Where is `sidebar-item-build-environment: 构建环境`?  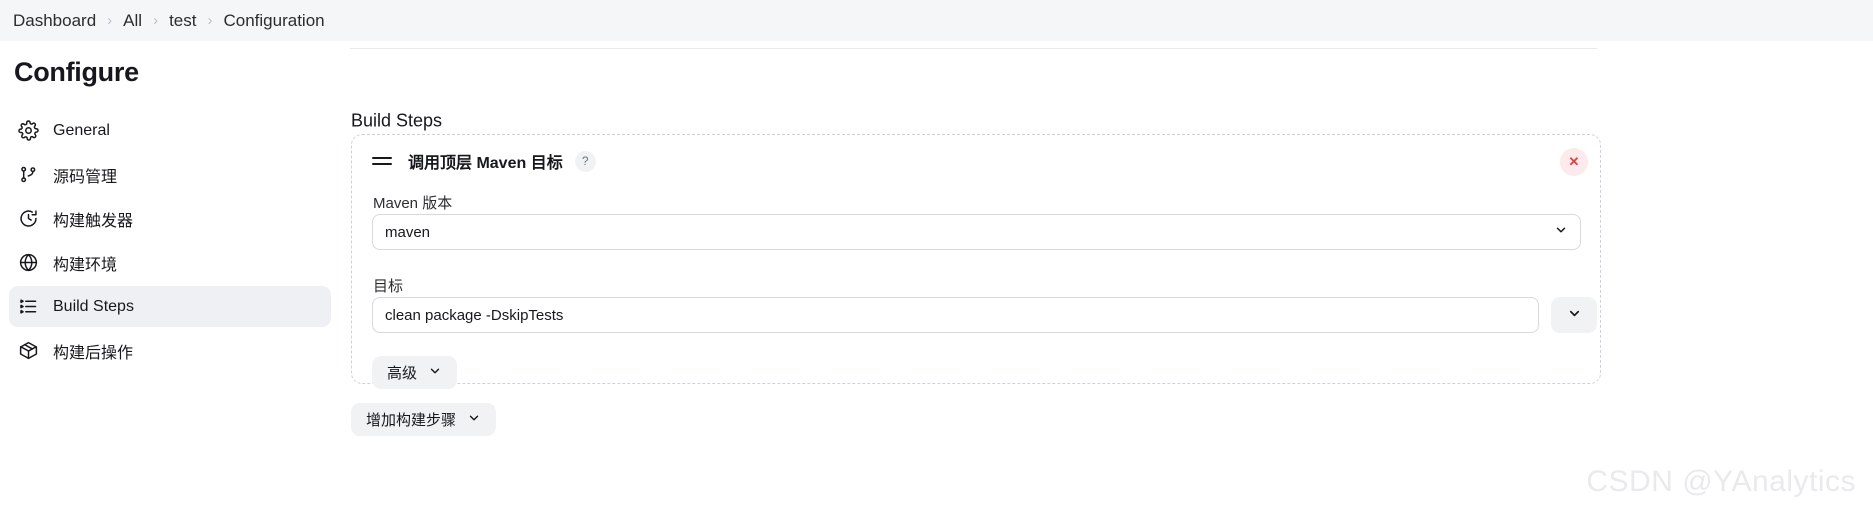
sidebar-item-build-environment: 构建环境 is located at coordinates (170, 262).